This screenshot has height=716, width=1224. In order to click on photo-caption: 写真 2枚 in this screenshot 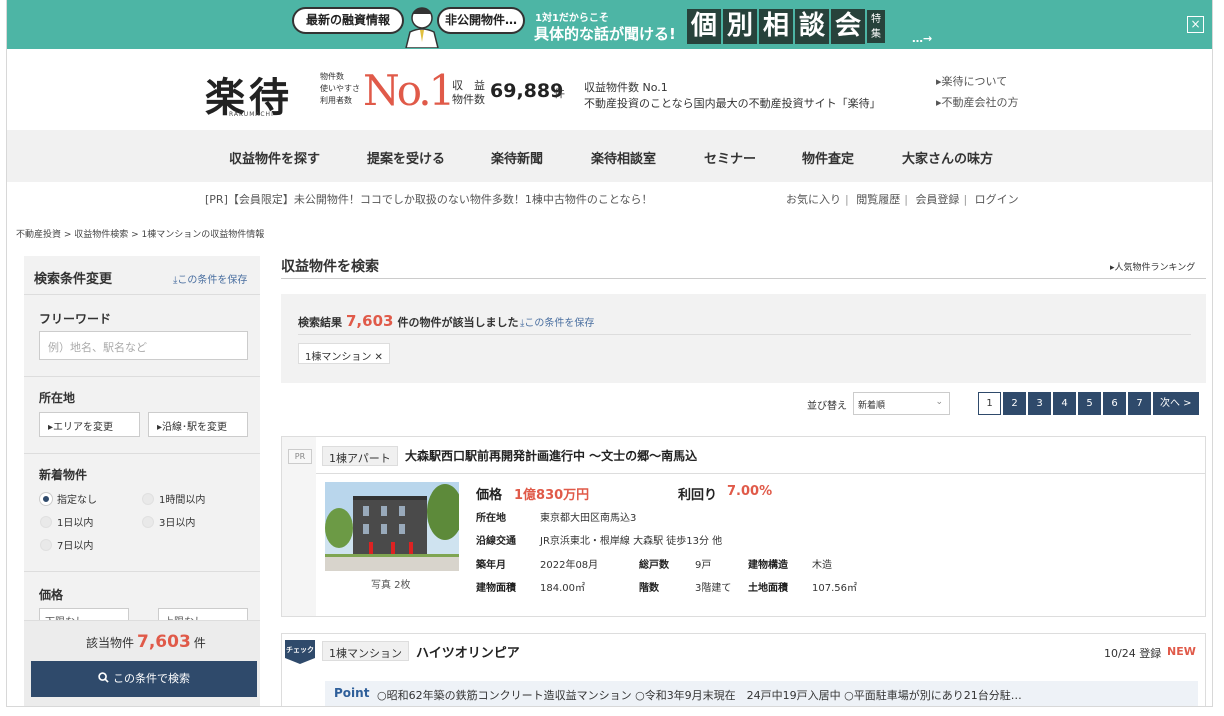, I will do `click(391, 585)`.